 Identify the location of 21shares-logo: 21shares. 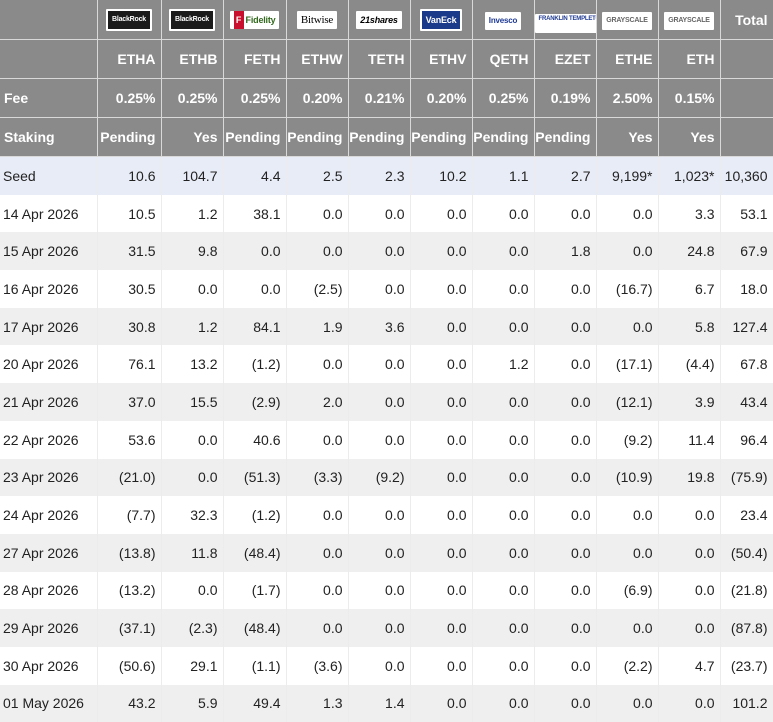
(379, 20).